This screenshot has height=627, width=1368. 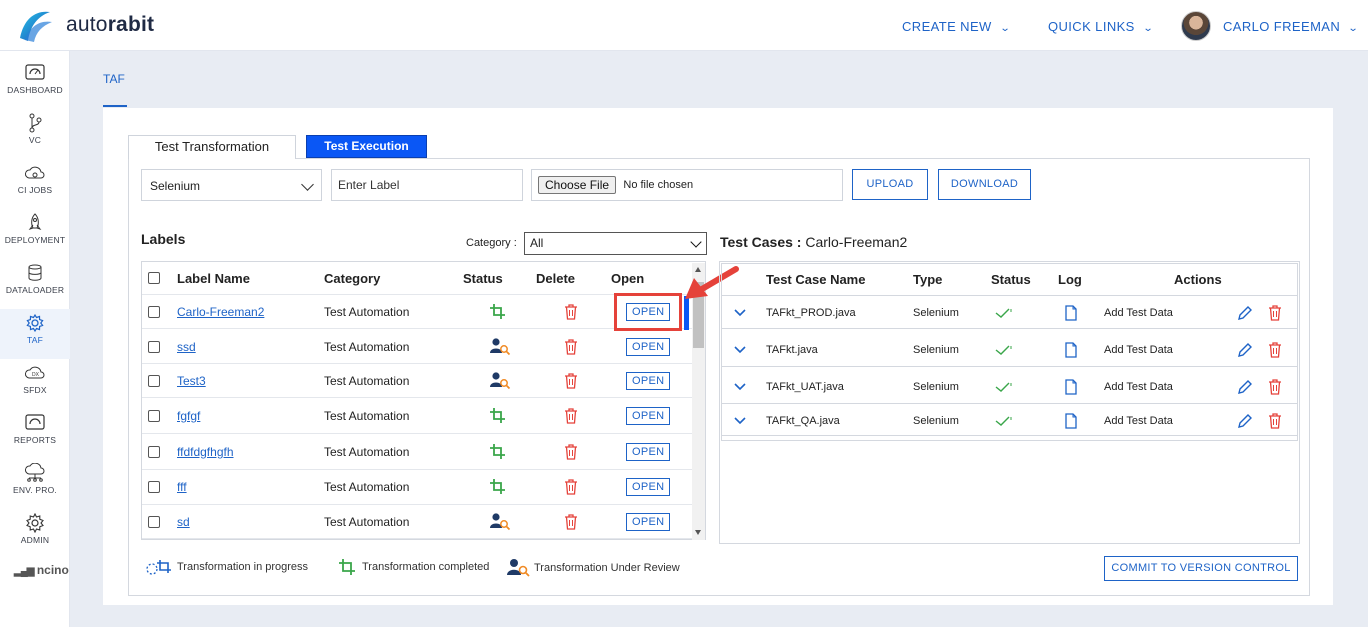 I want to click on label-name-link: Carlo-Freeman2, so click(x=220, y=312).